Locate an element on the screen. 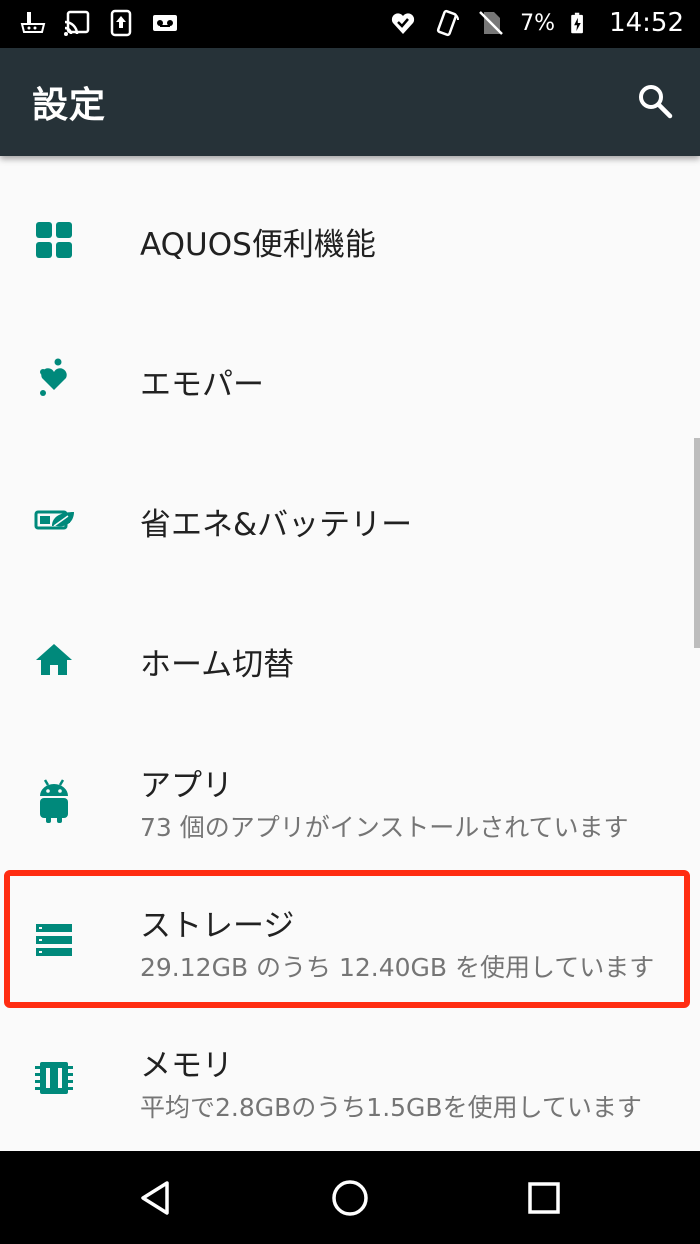 The height and width of the screenshot is (1244, 700). recents-icon is located at coordinates (544, 1198).